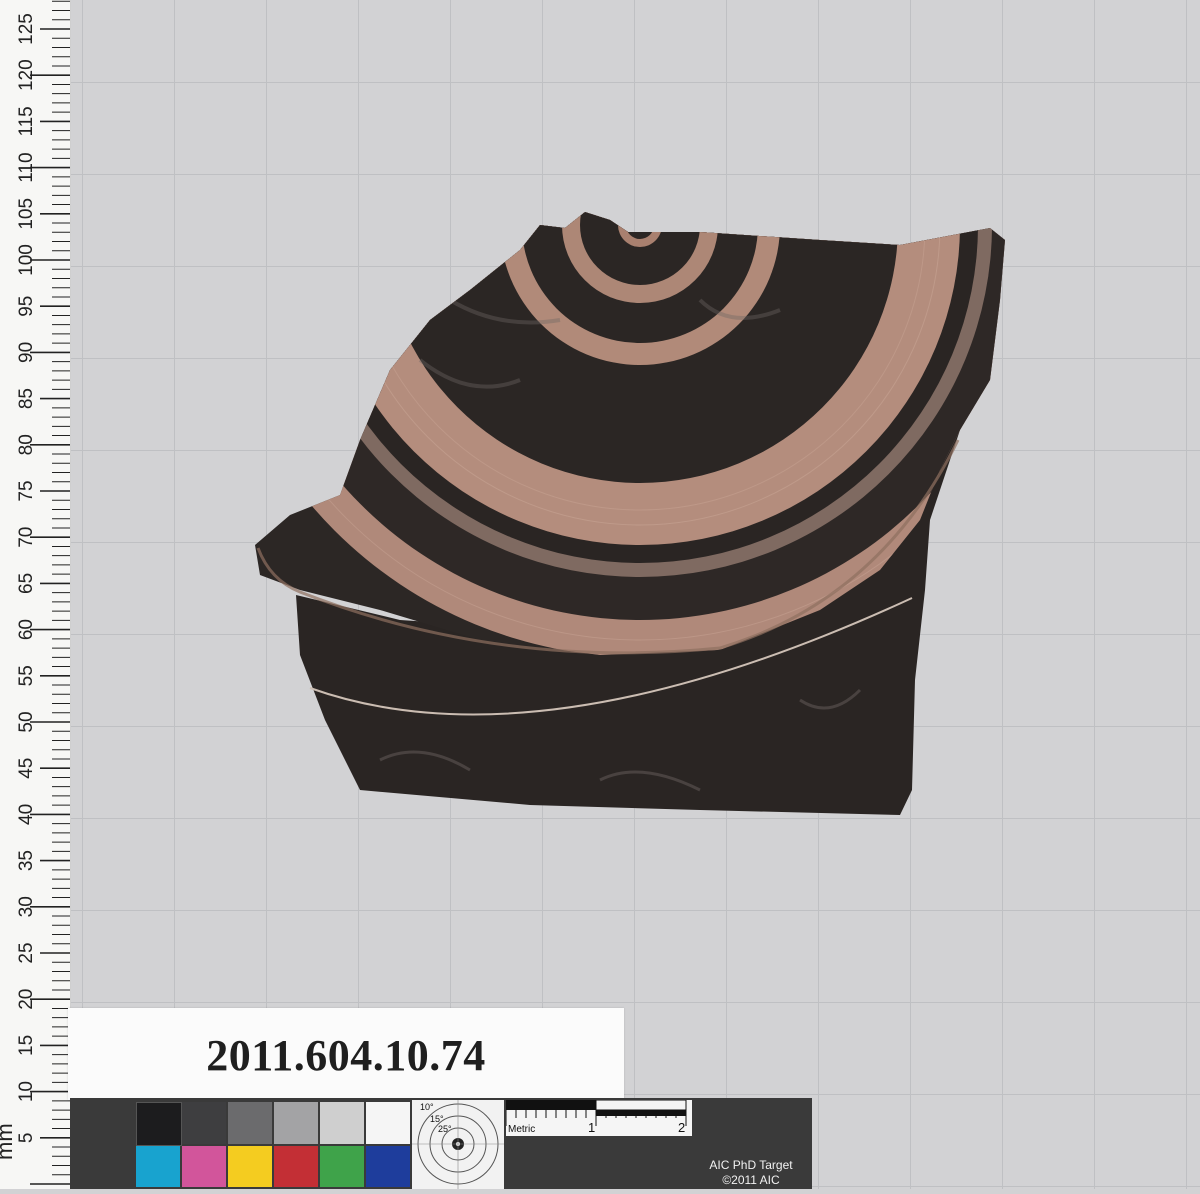 The width and height of the screenshot is (1200, 1194). I want to click on ruler-number: 30, so click(26, 906).